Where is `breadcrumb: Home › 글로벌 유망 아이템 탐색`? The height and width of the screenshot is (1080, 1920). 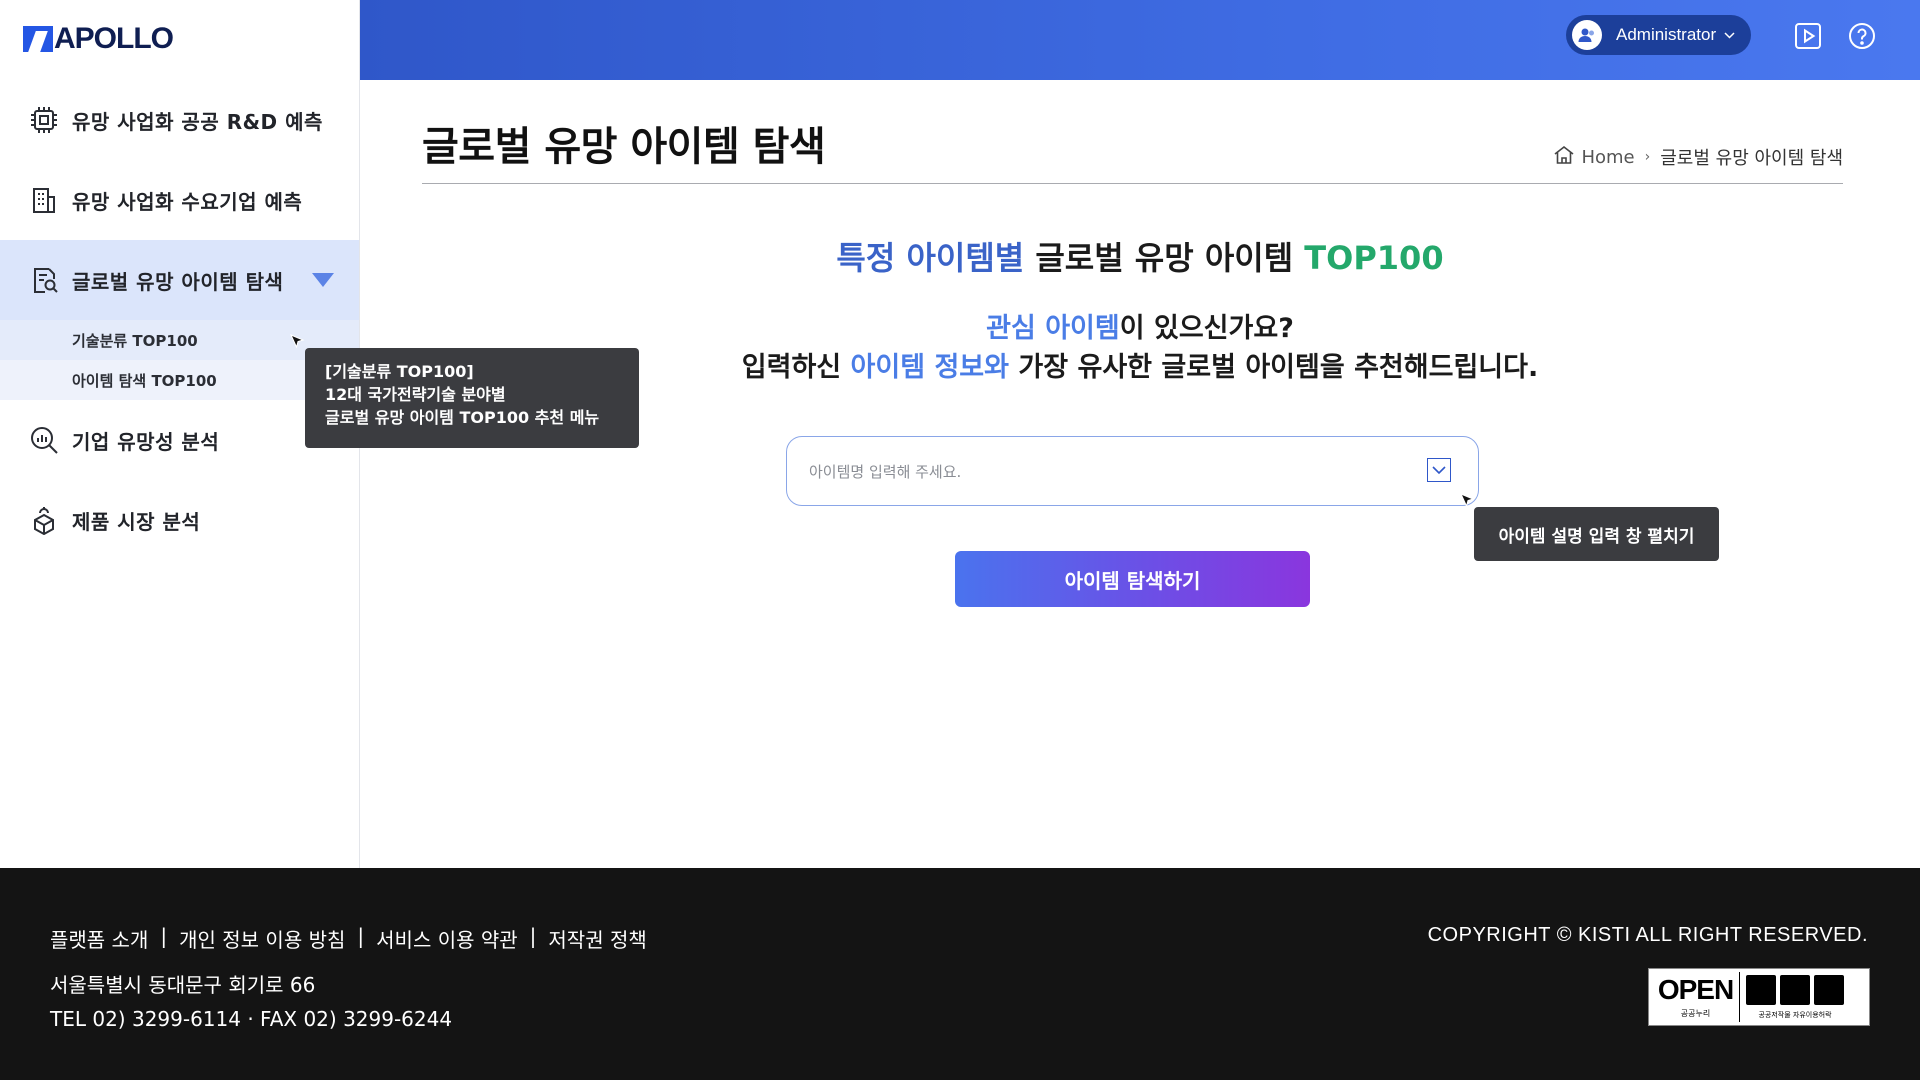 breadcrumb: Home › 글로벌 유망 아이템 탐색 is located at coordinates (1698, 157).